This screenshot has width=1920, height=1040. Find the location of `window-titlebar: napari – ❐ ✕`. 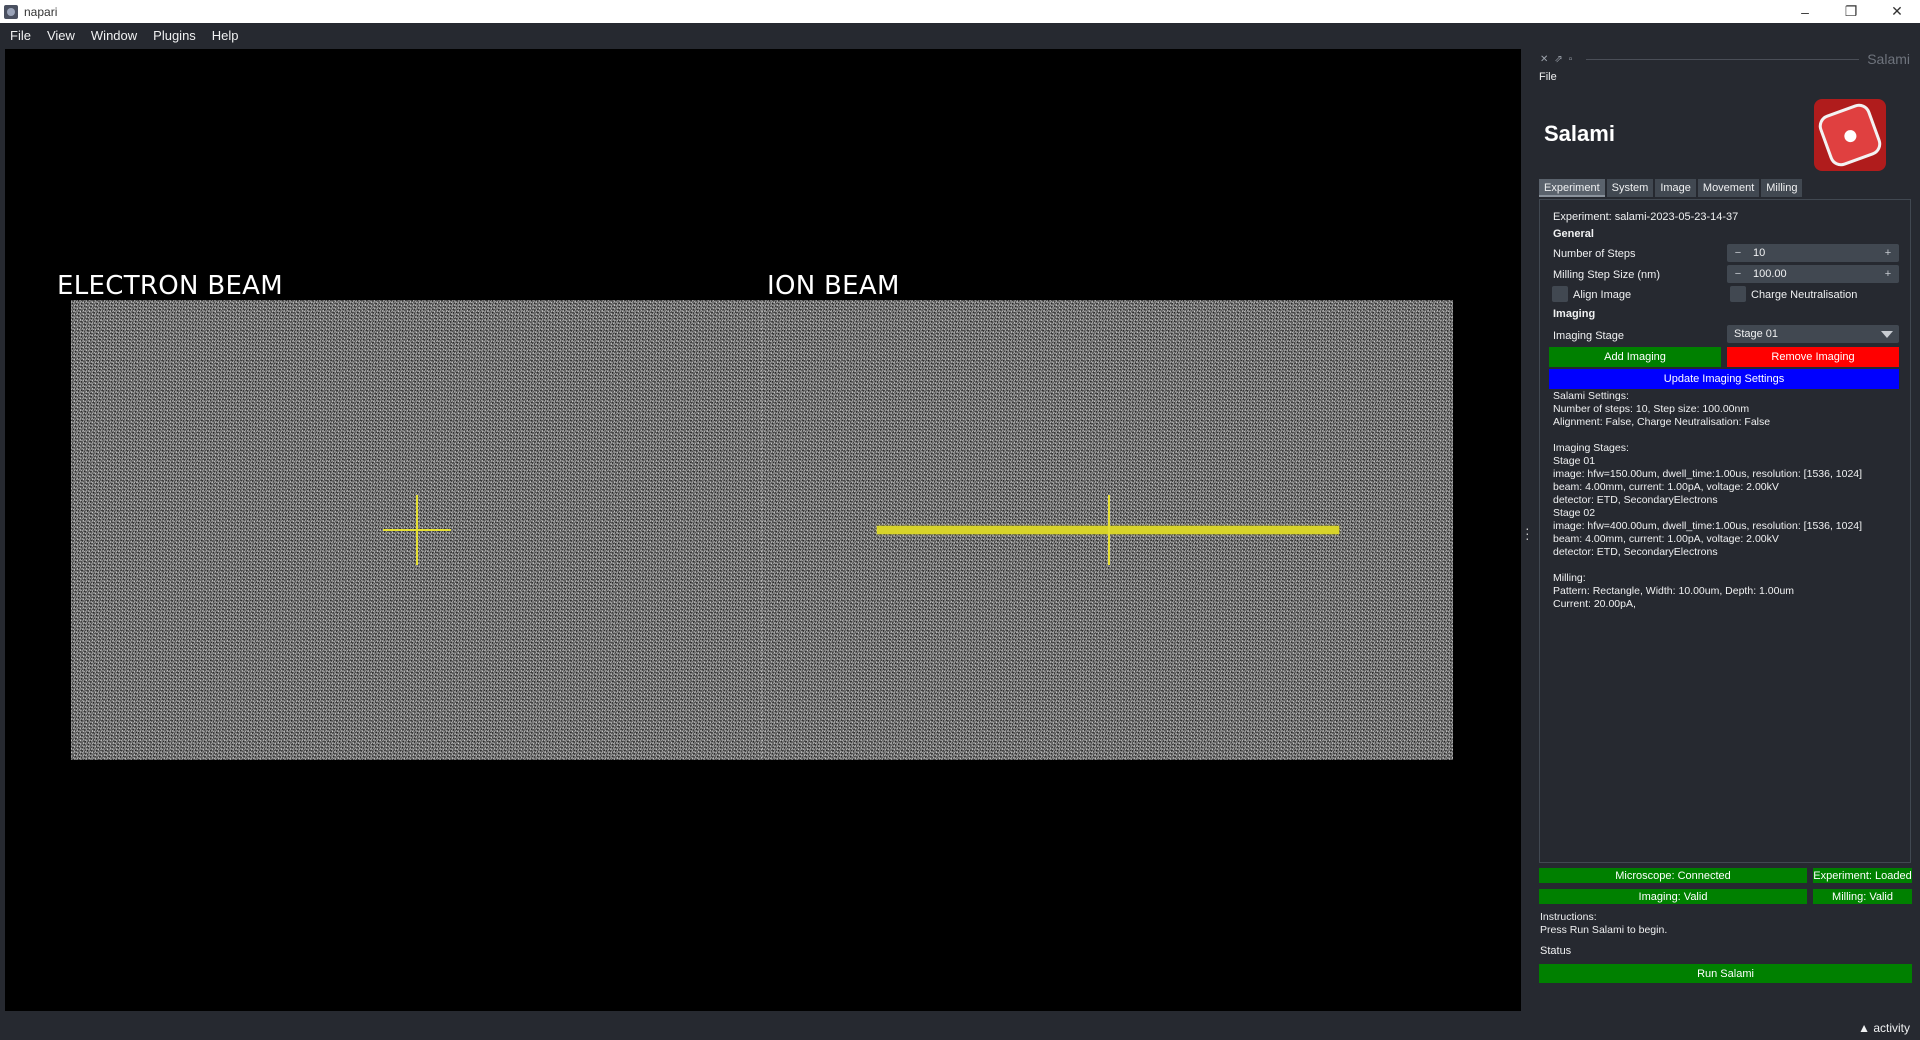

window-titlebar: napari – ❐ ✕ is located at coordinates (960, 11).